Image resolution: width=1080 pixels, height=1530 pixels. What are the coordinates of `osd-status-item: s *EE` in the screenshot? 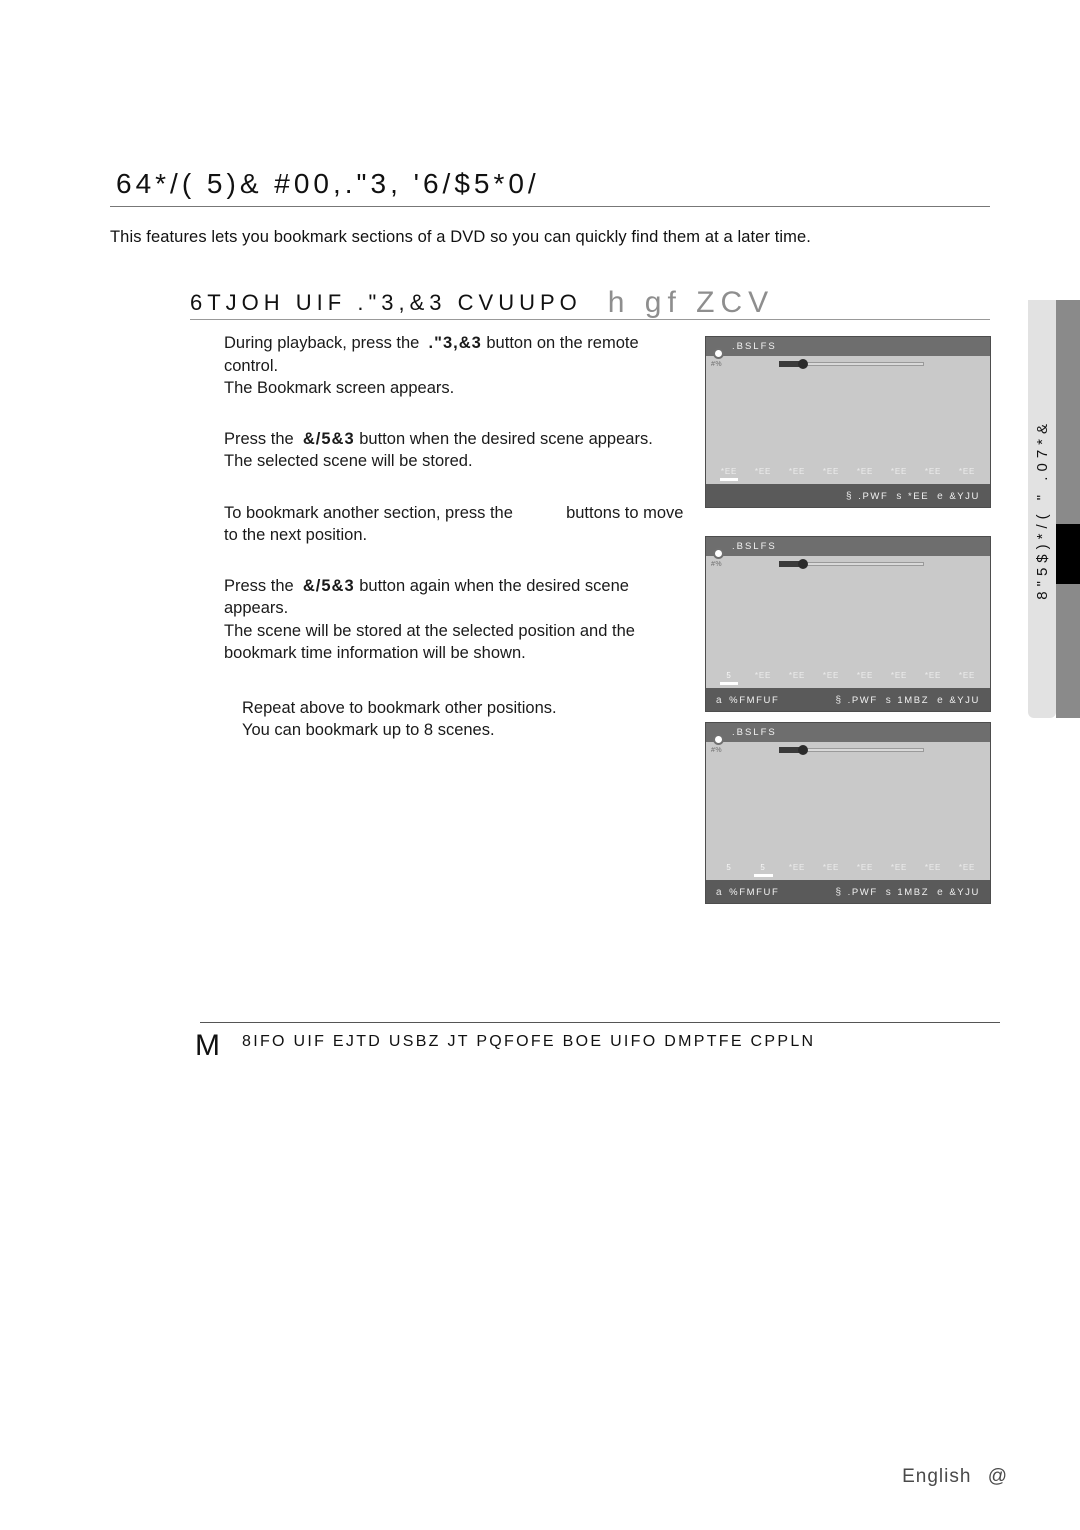 It's located at (912, 496).